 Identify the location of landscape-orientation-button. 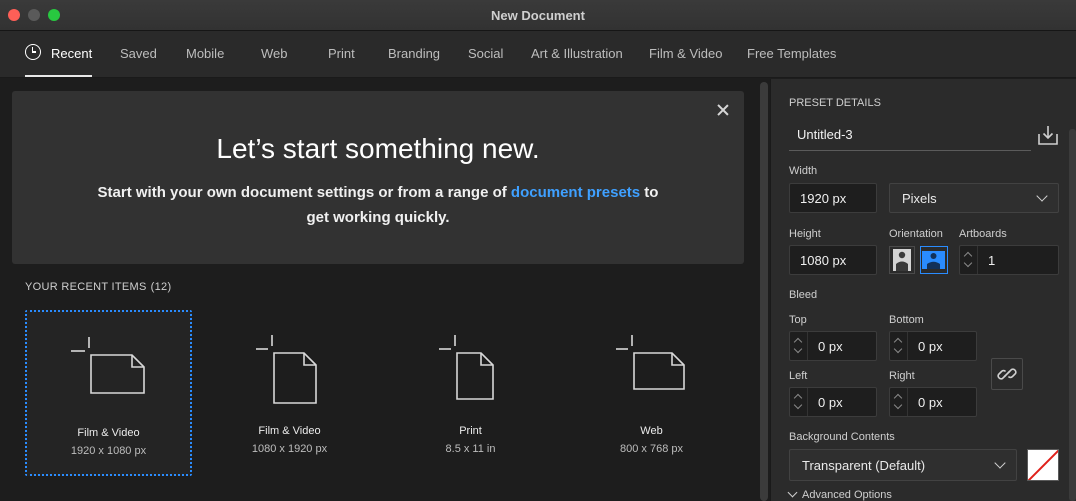
(934, 260).